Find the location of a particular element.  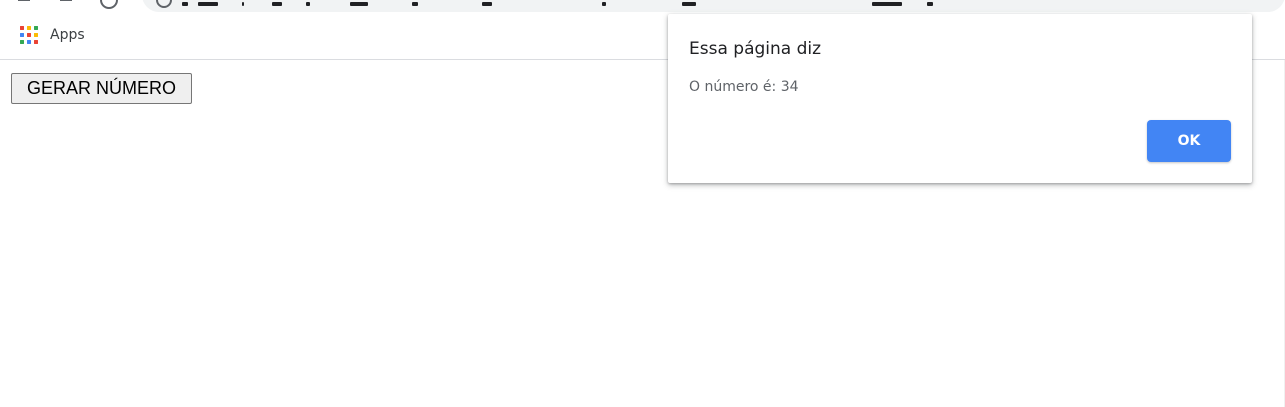

apps-shortcut: Apps is located at coordinates (49, 35).